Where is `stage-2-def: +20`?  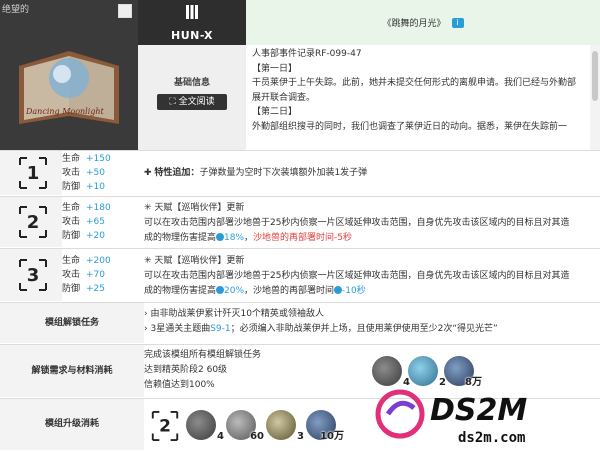
stage-2-def: +20 is located at coordinates (95, 236).